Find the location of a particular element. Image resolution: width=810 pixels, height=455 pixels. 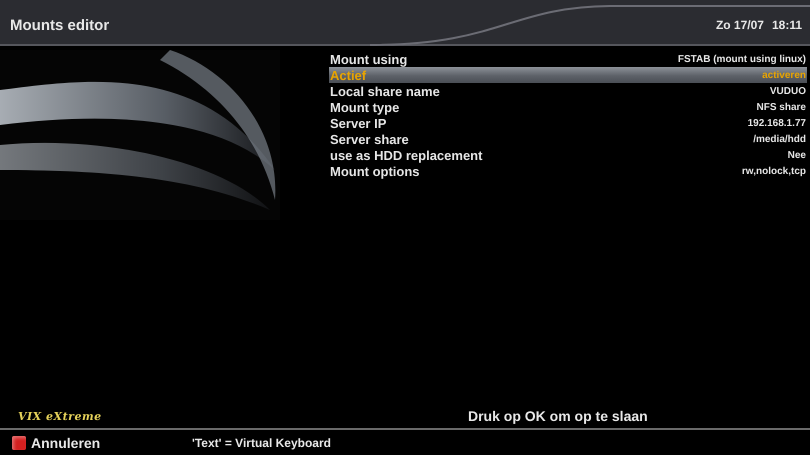

date-text: Zo 17/07 is located at coordinates (740, 25).